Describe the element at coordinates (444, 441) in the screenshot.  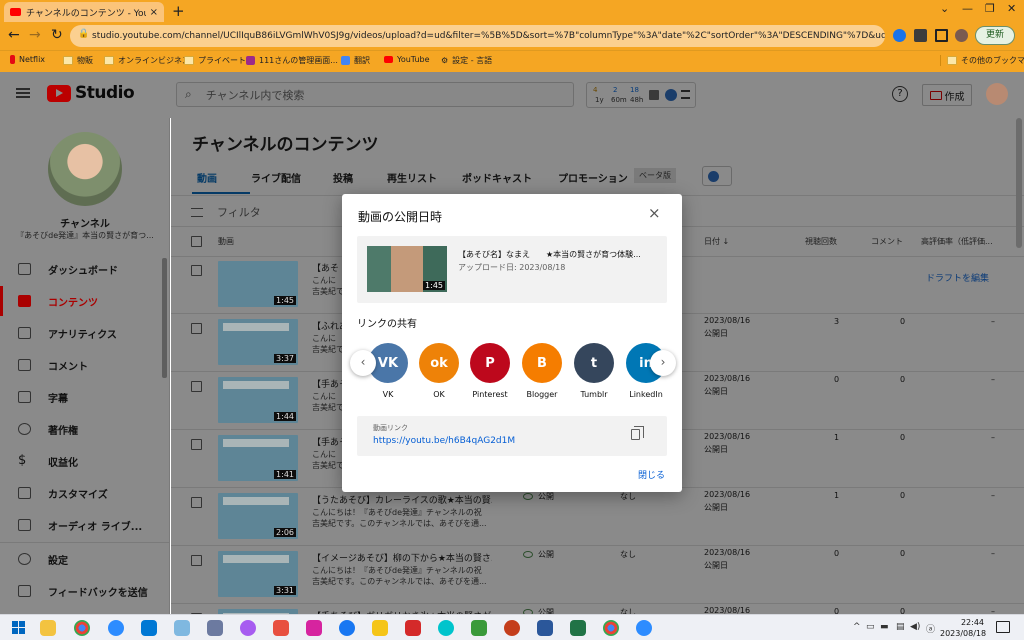
I see `video-link: https://youtu.be/h6B4qAG2d1M` at that location.